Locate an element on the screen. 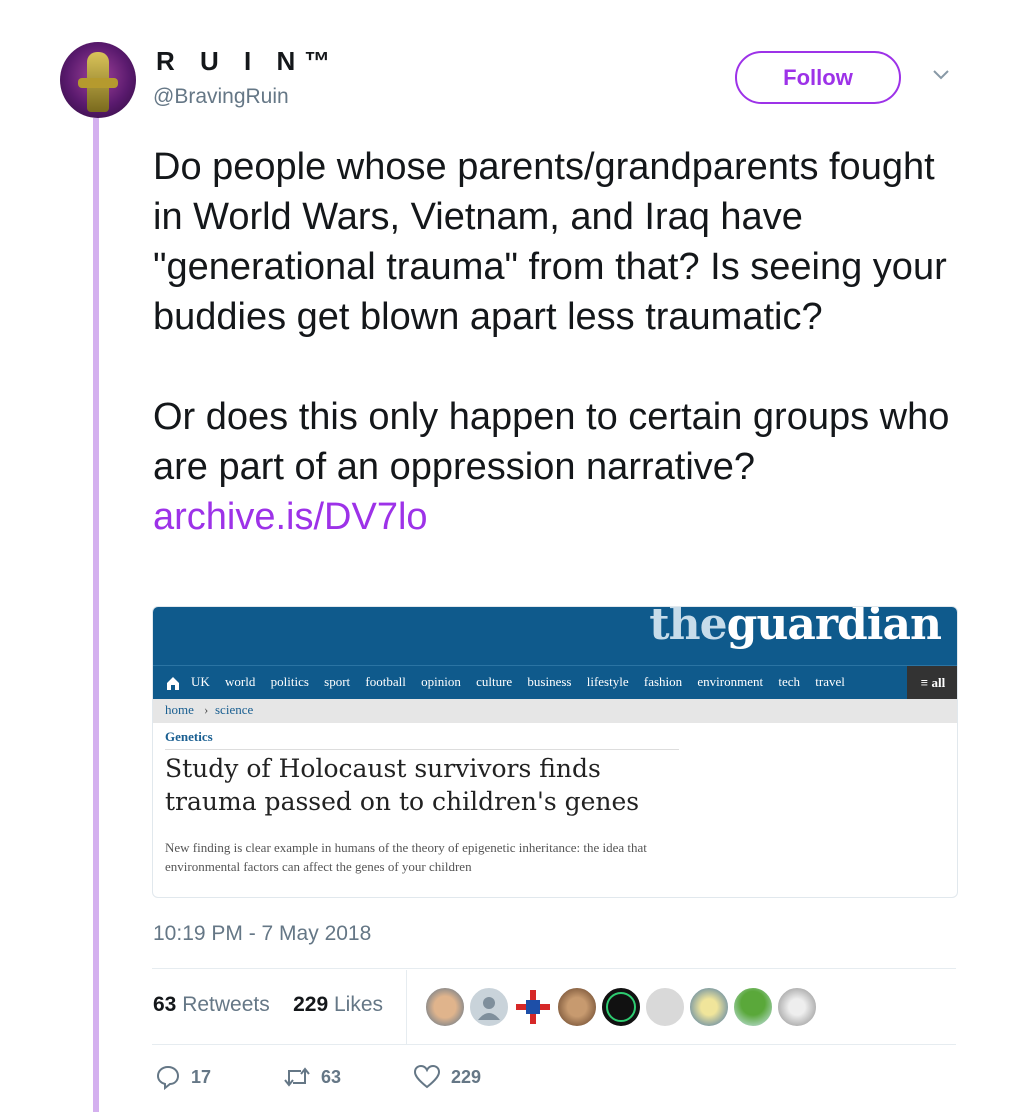  nav-item: fashion is located at coordinates (663, 681).